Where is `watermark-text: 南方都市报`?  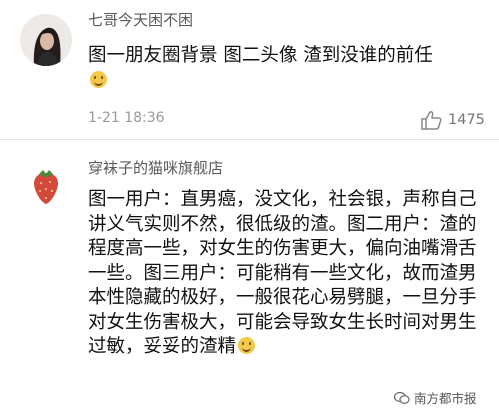 watermark-text: 南方都市报 is located at coordinates (445, 398).